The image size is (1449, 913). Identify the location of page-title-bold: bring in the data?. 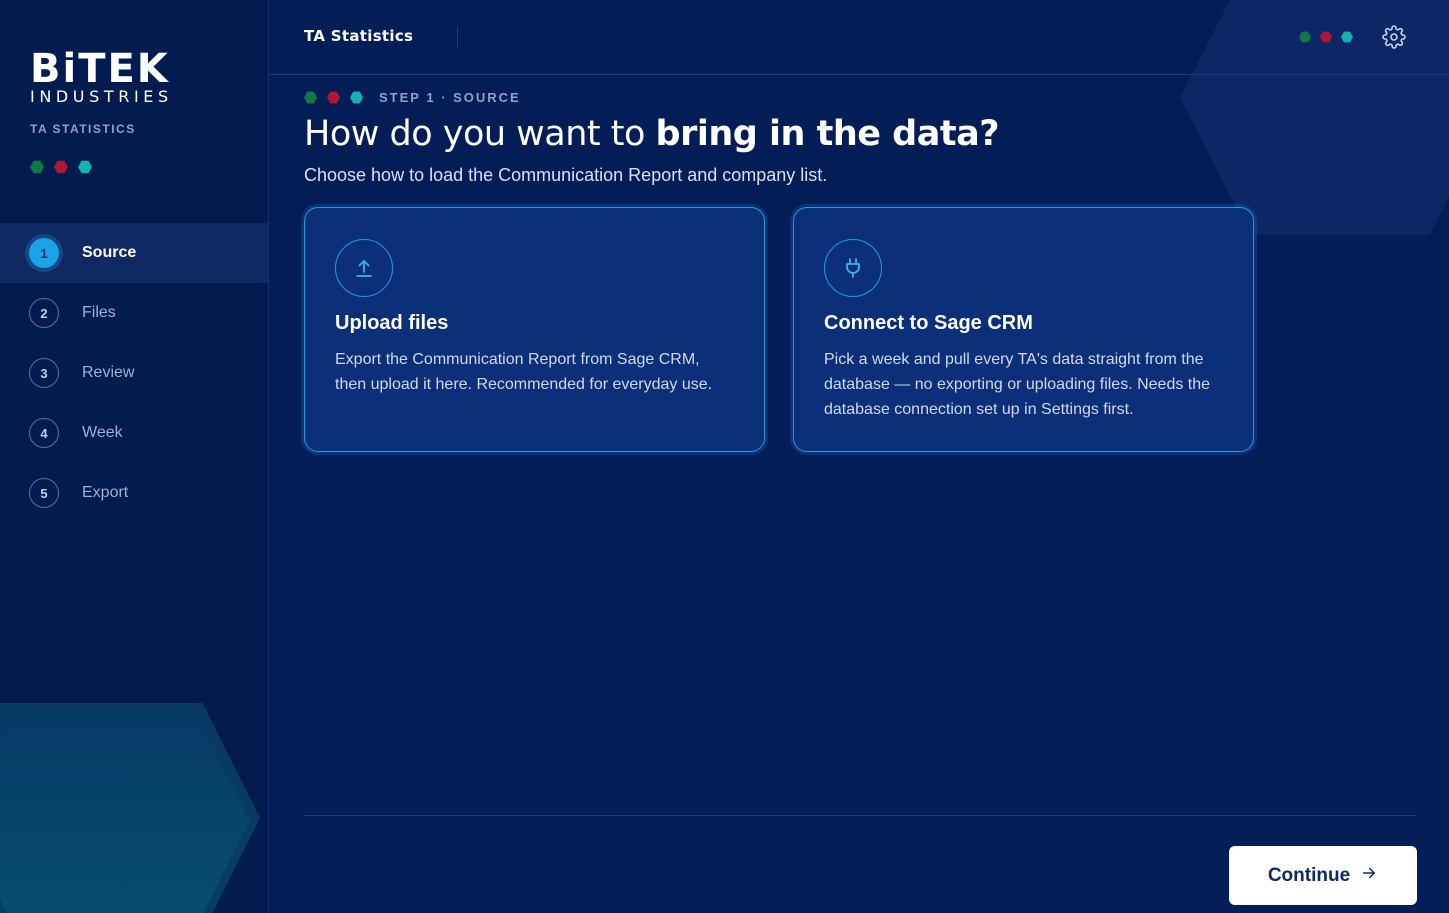
(827, 134).